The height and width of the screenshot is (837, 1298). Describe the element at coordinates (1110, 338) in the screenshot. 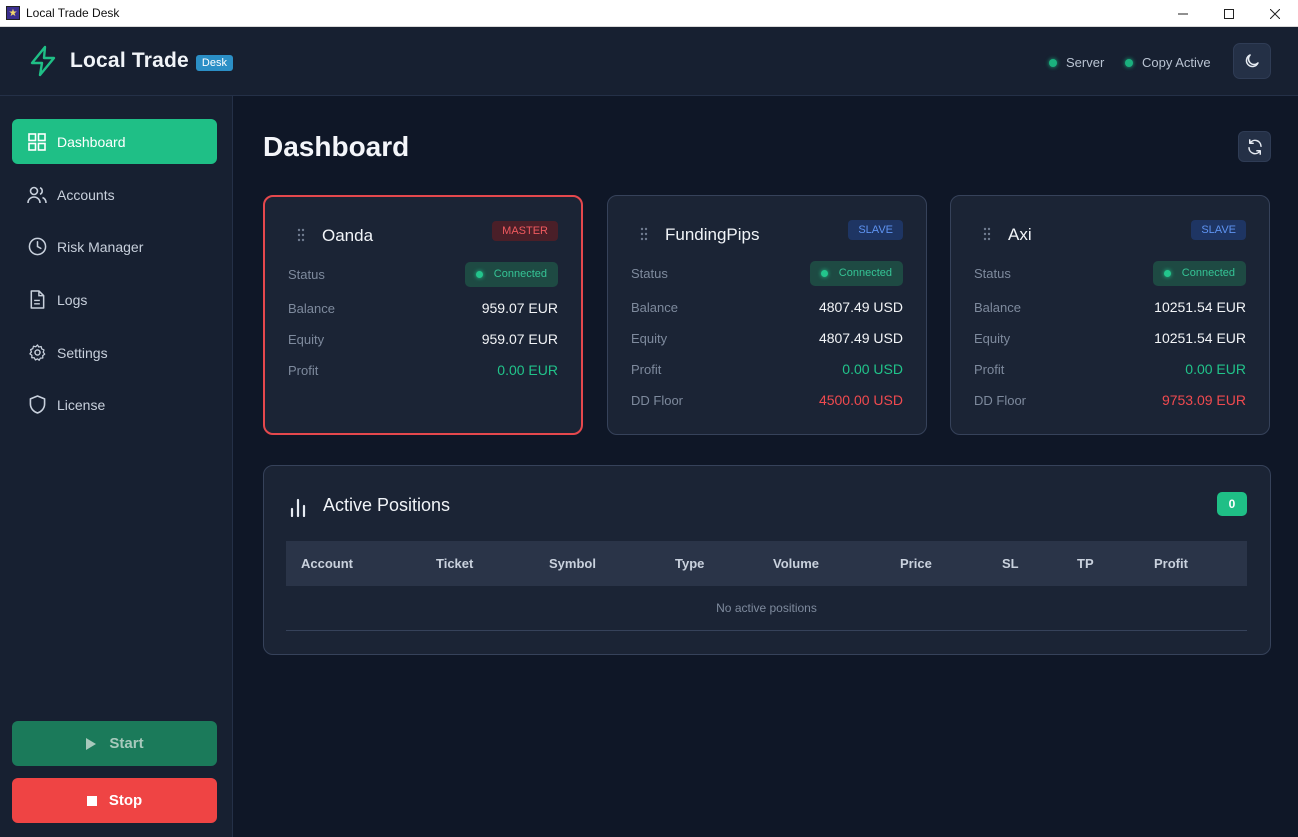

I see `equity-row: Equity 10251.54 EUR` at that location.